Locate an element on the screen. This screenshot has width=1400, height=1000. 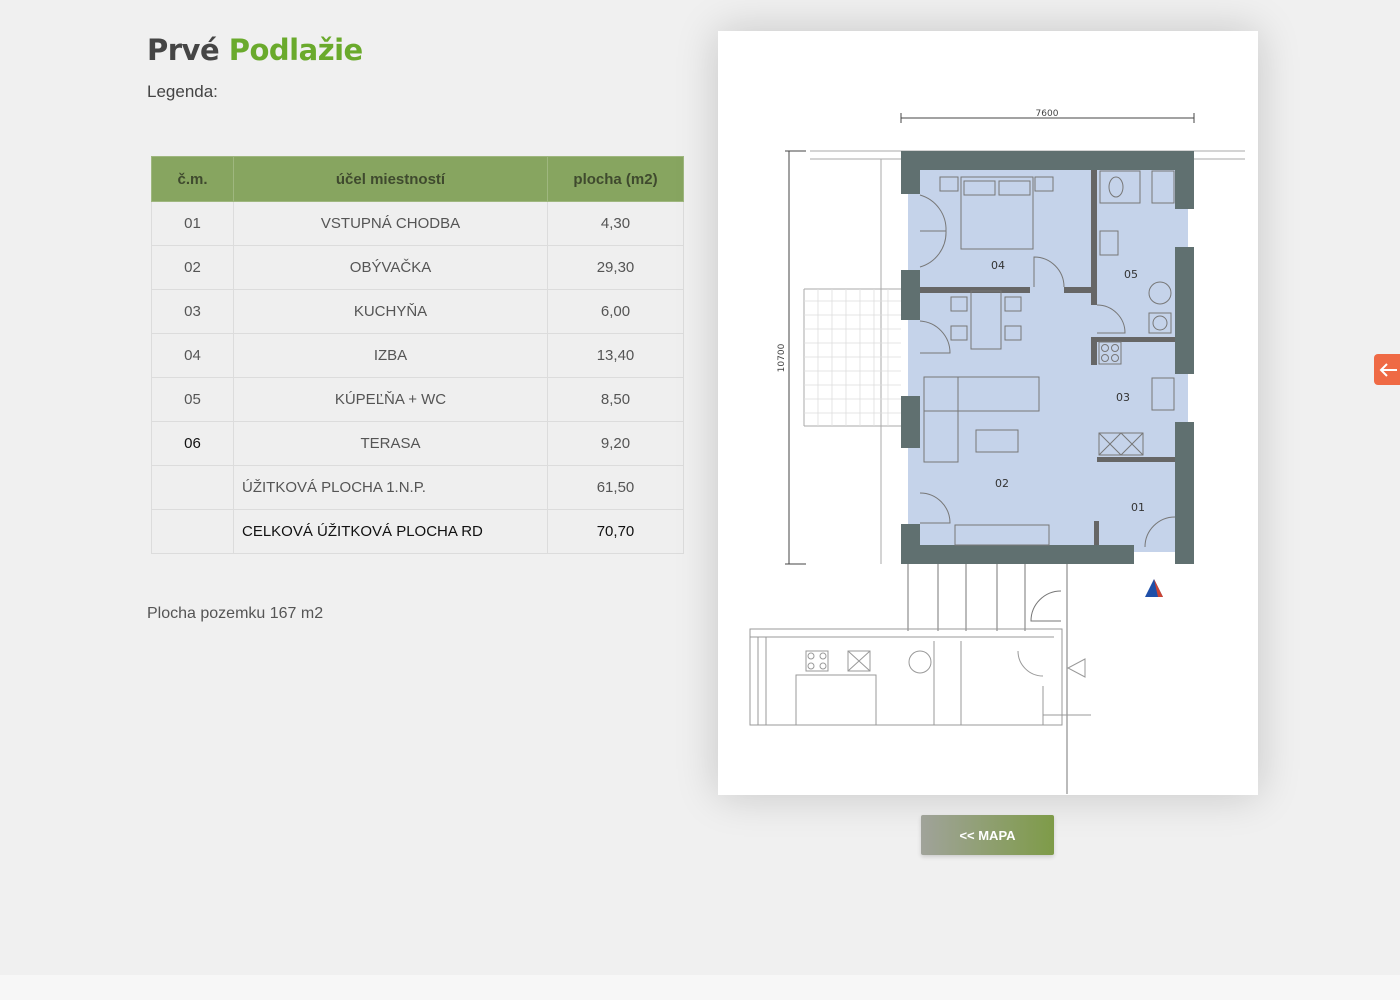
room-name: OBÝVAČKA is located at coordinates (390, 267).